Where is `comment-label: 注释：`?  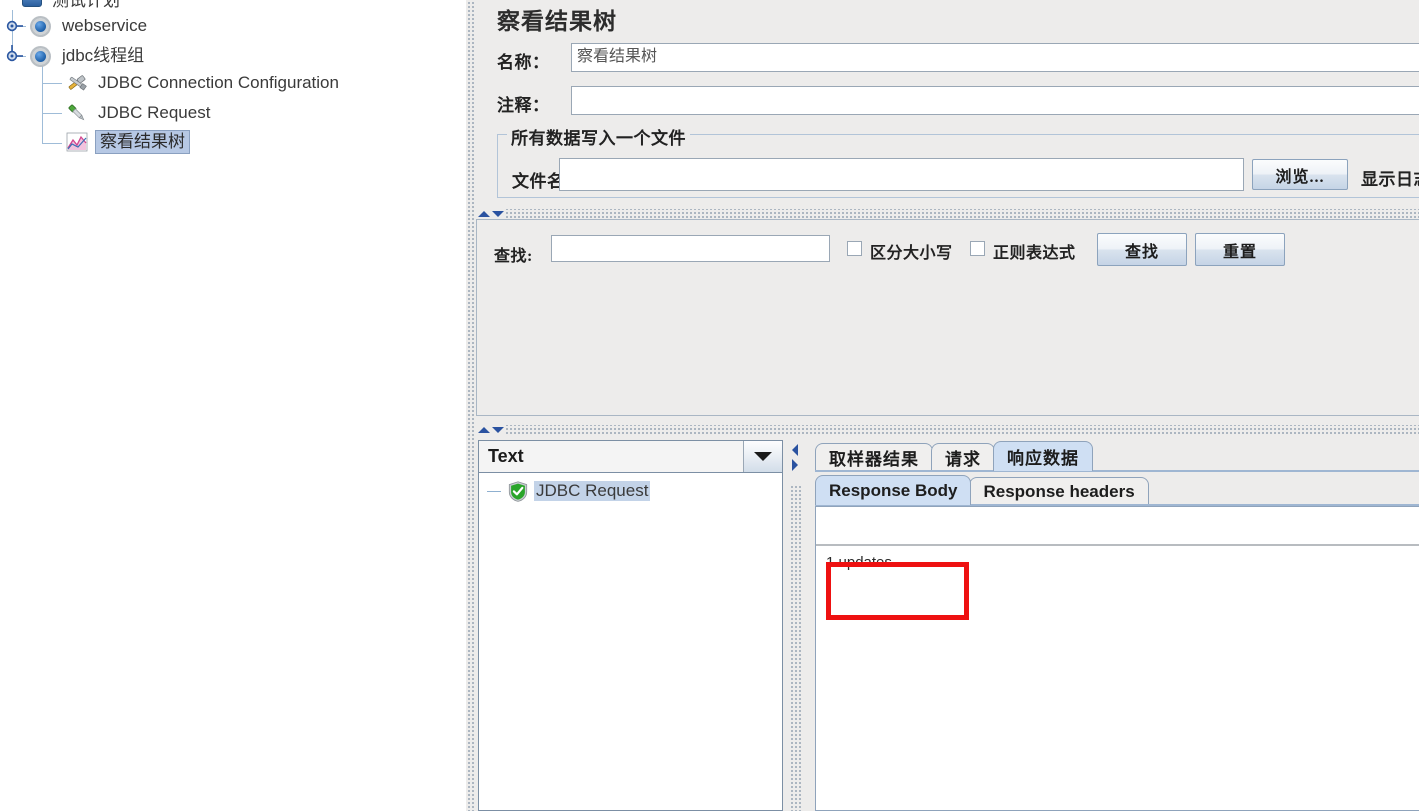 comment-label: 注释： is located at coordinates (523, 105).